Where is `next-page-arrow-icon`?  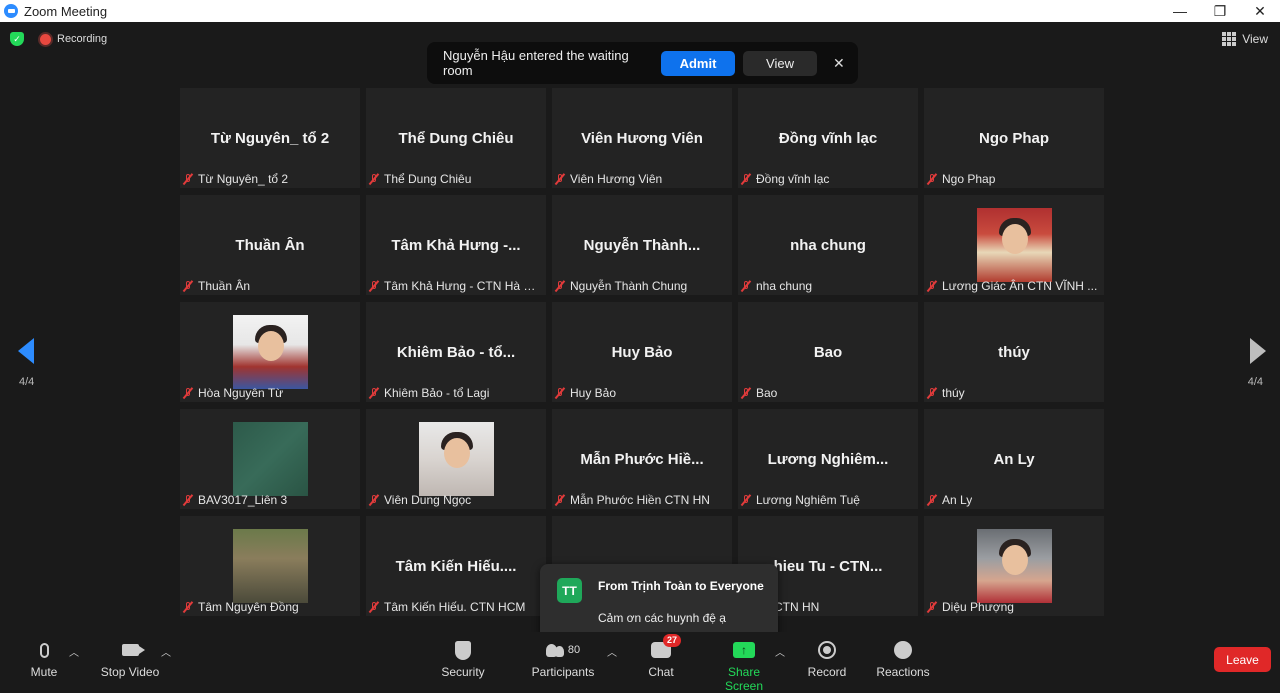 next-page-arrow-icon is located at coordinates (1258, 351).